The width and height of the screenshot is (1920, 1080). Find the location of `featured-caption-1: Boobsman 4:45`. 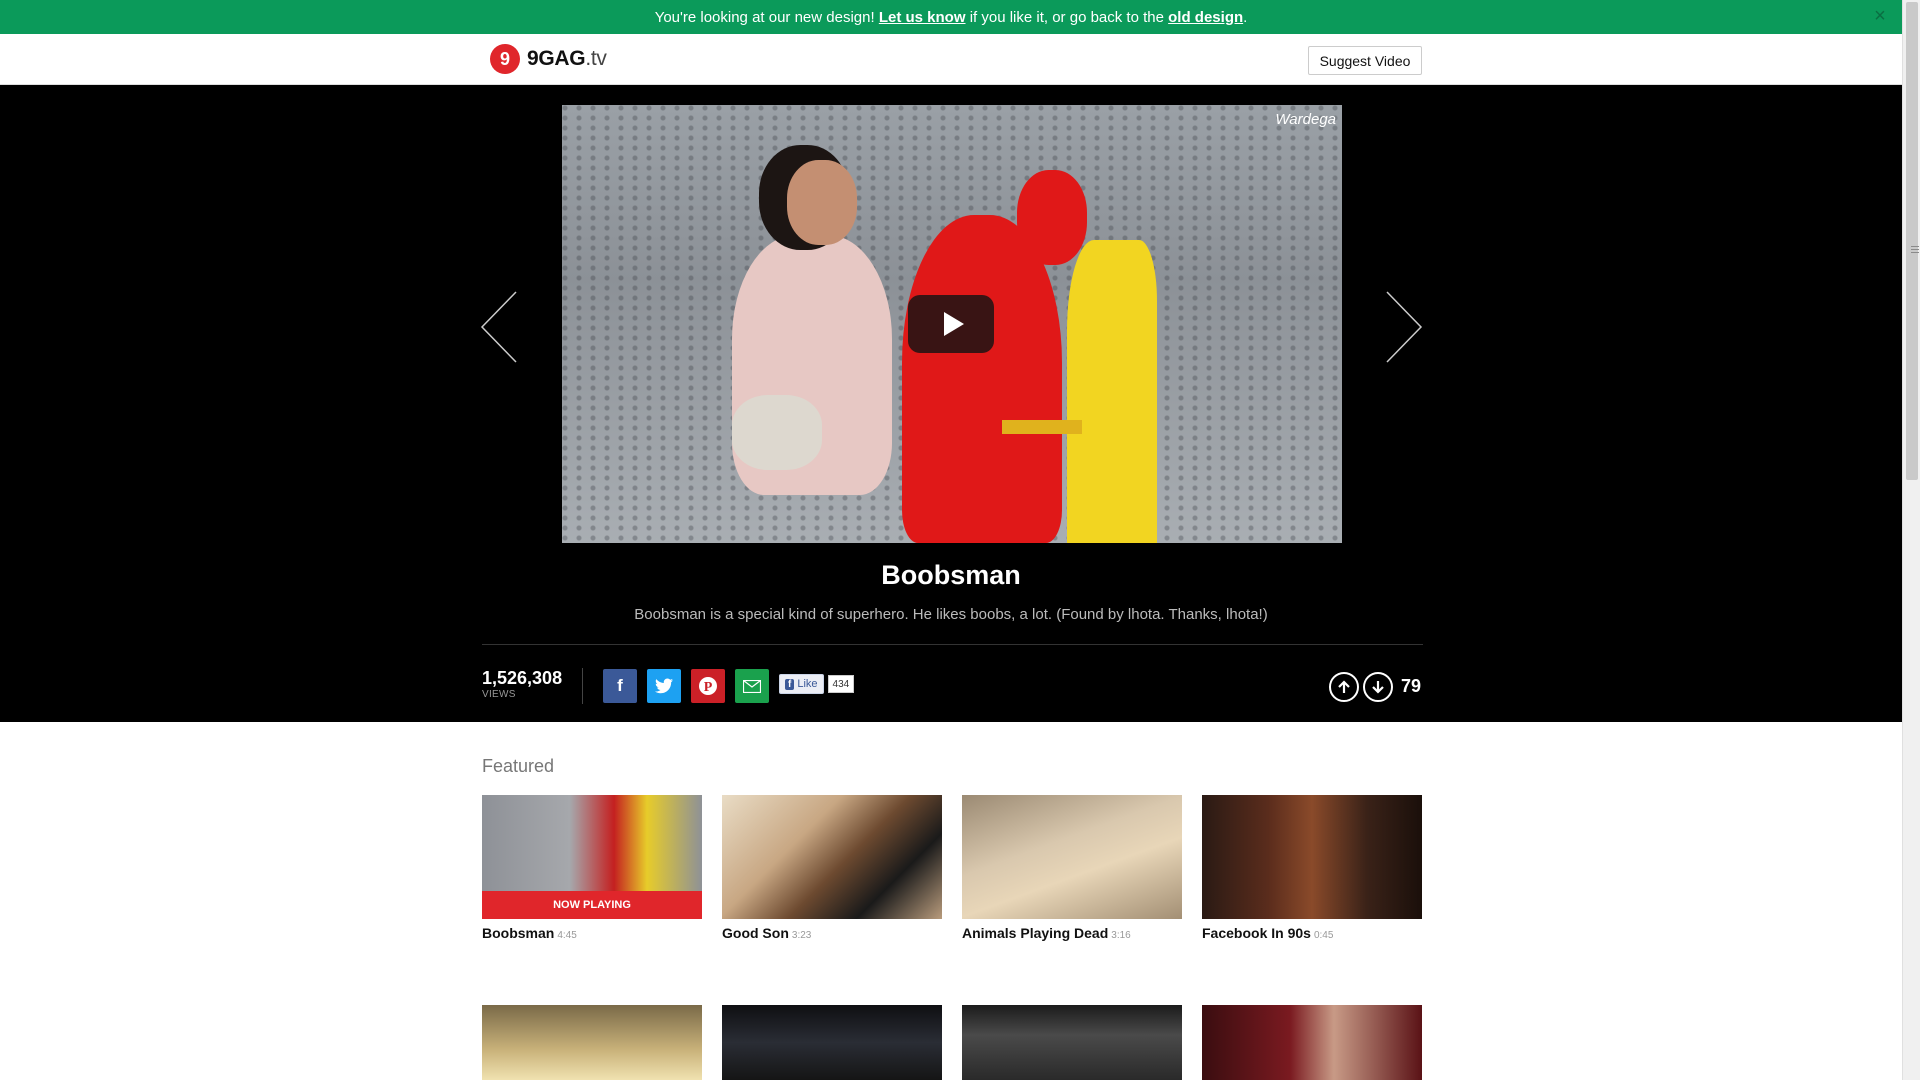

featured-caption-1: Boobsman 4:45 is located at coordinates (529, 933).